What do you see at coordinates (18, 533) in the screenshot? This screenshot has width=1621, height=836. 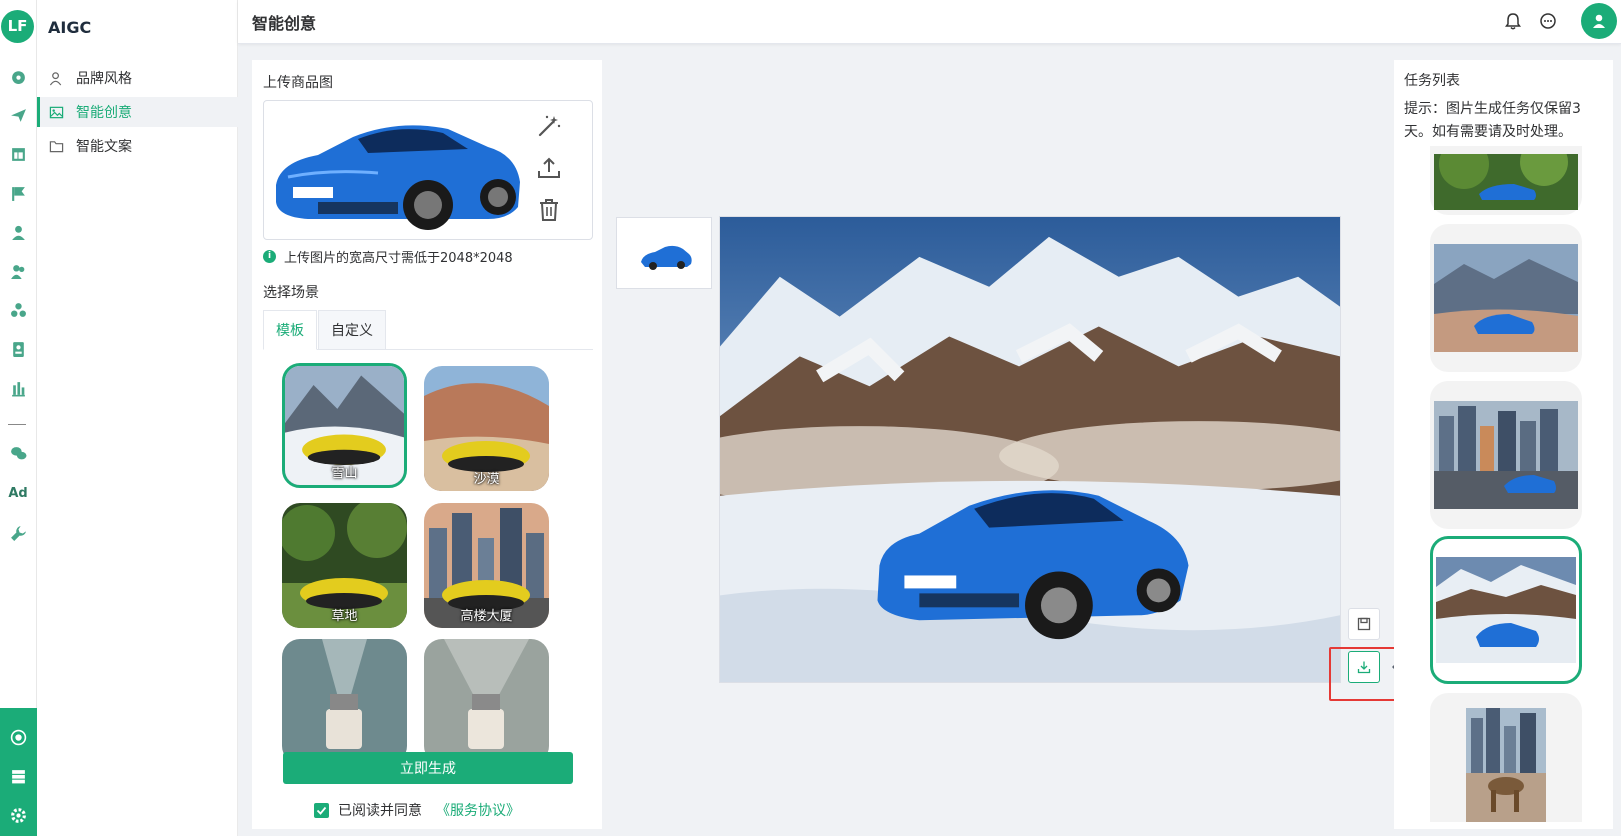 I see `wrench-icon` at bounding box center [18, 533].